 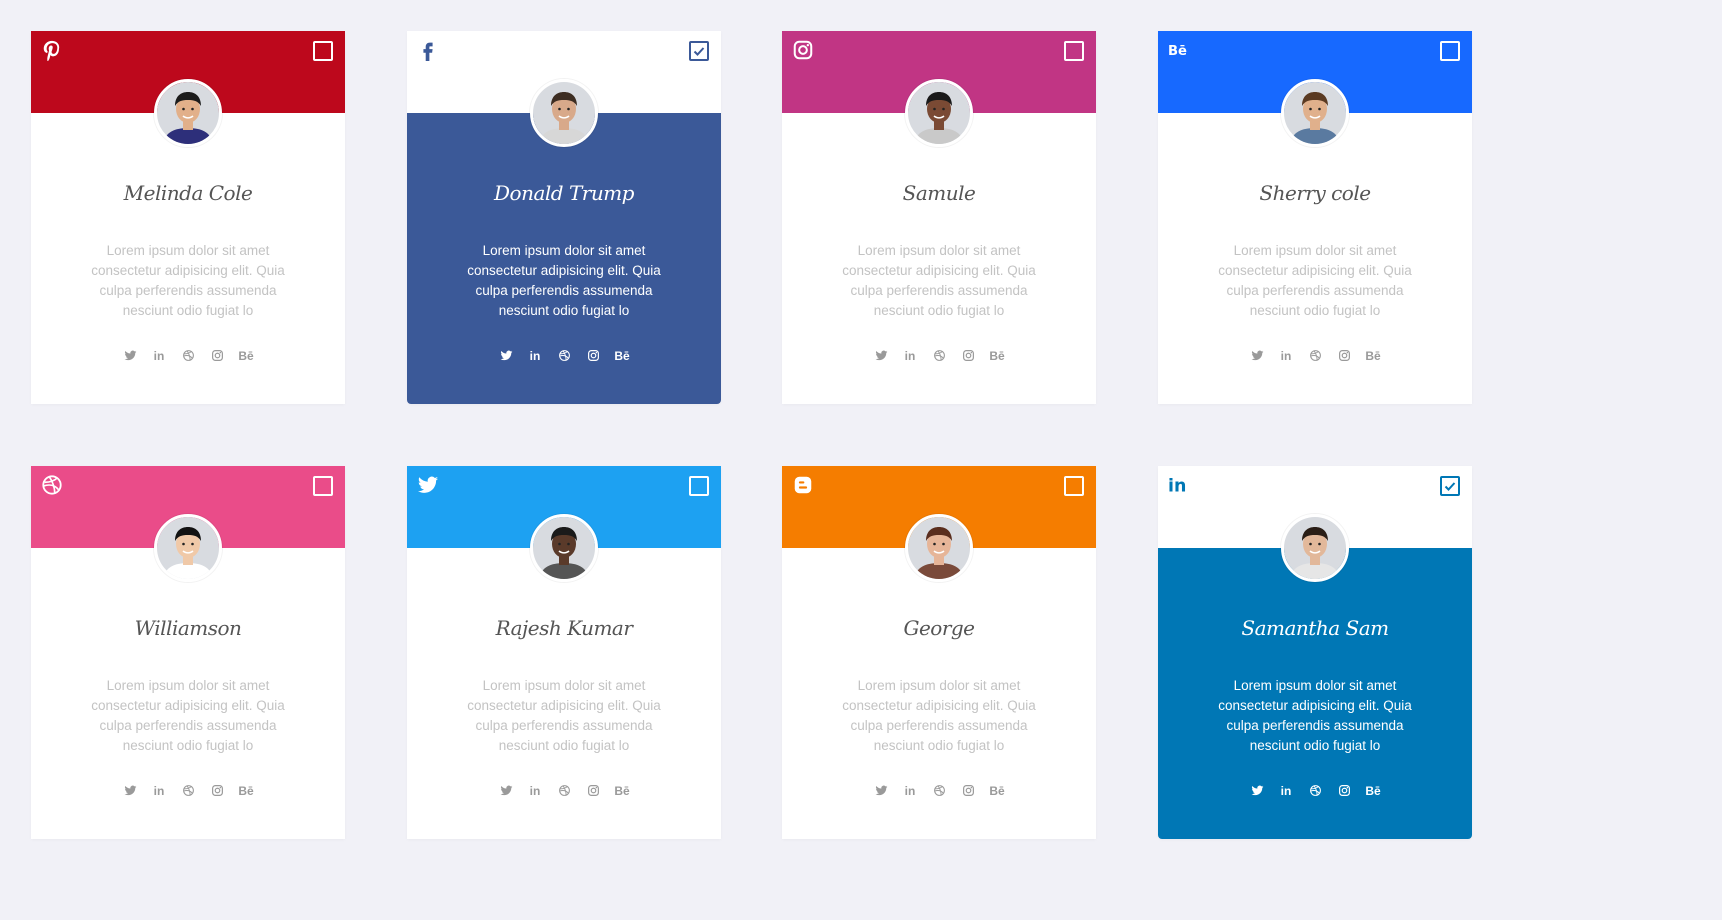 What do you see at coordinates (52, 50) in the screenshot?
I see `pinterest-icon` at bounding box center [52, 50].